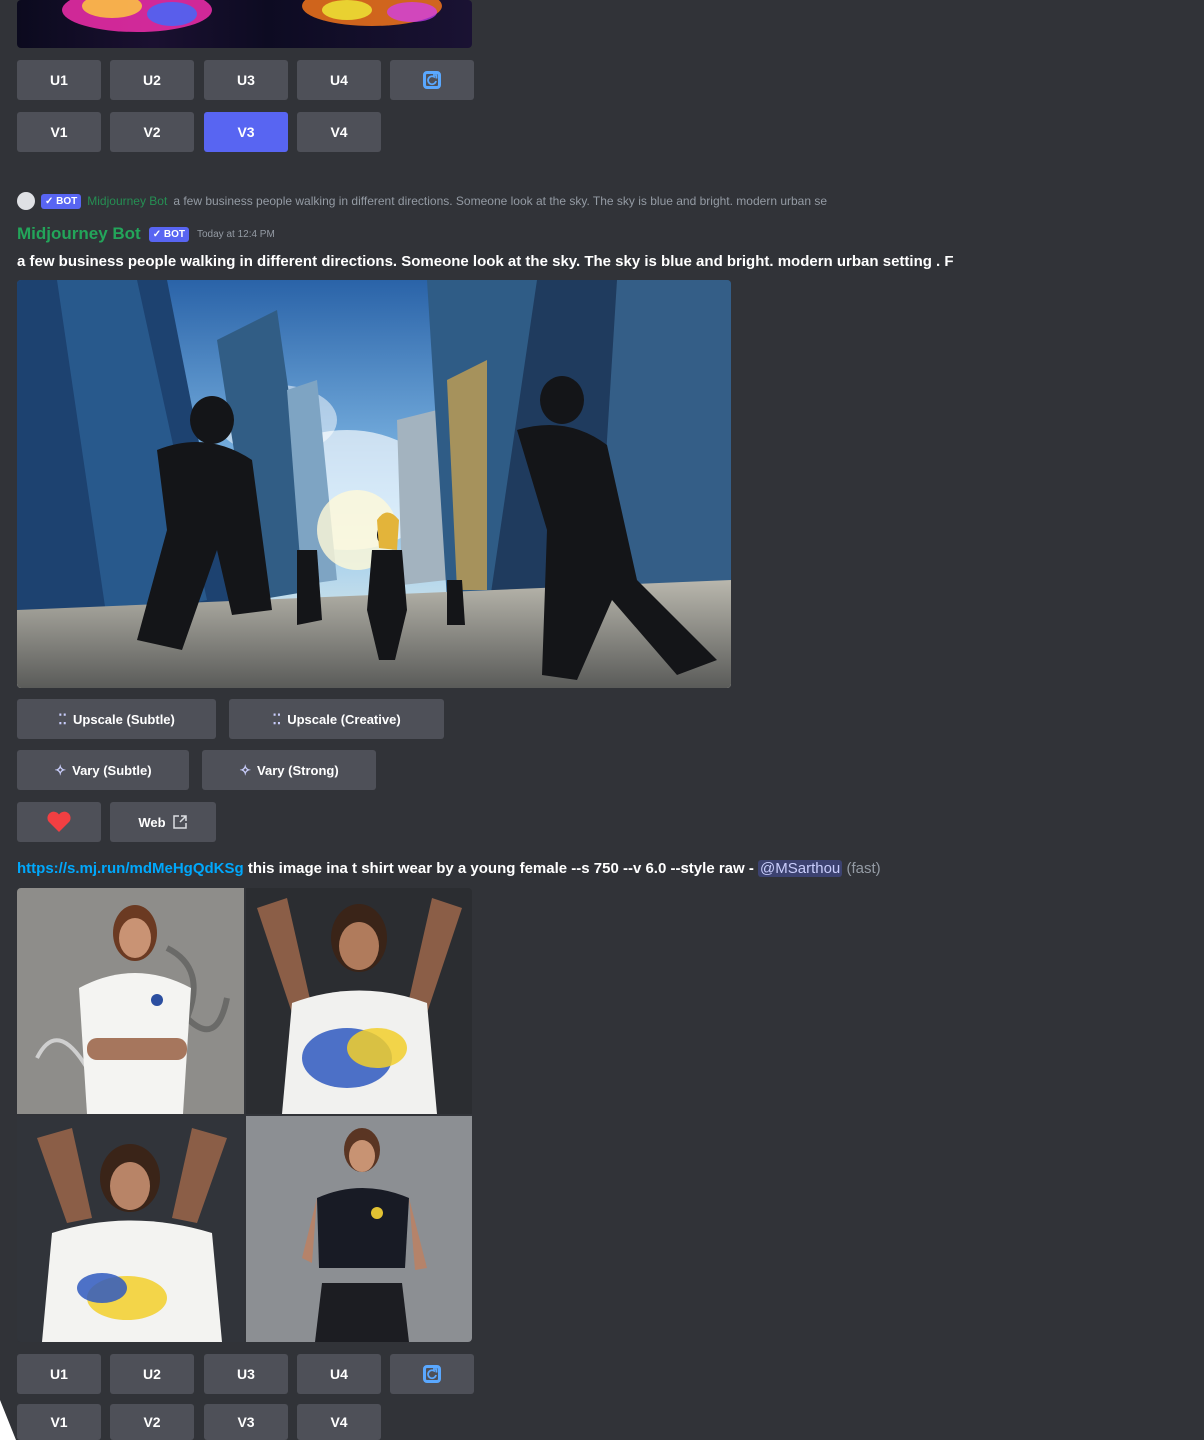  Describe the element at coordinates (146, 234) in the screenshot. I see `message-header: Midjourney Bot ✓ BOT Today at 12:4 PM` at that location.